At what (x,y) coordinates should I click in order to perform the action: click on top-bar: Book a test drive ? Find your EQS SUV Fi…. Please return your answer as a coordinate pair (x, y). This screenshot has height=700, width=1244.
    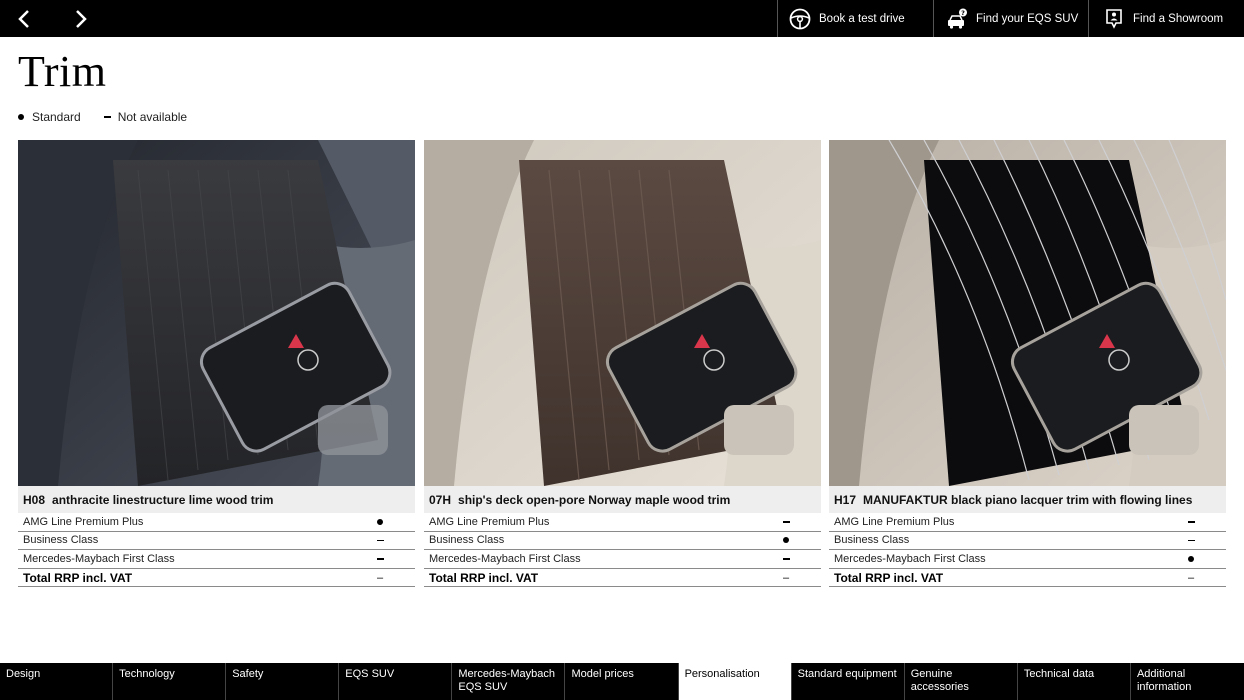
    Looking at the image, I should click on (622, 18).